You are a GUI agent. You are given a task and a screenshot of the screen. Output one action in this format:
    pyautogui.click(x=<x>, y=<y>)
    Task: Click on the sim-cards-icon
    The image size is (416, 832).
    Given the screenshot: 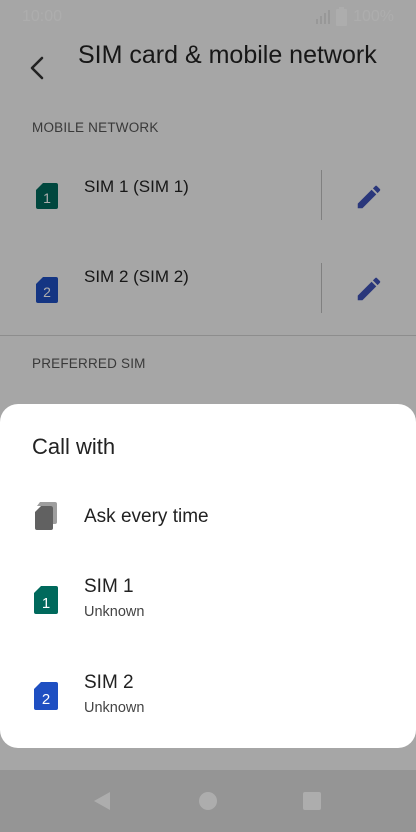 What is the action you would take?
    pyautogui.click(x=46, y=516)
    